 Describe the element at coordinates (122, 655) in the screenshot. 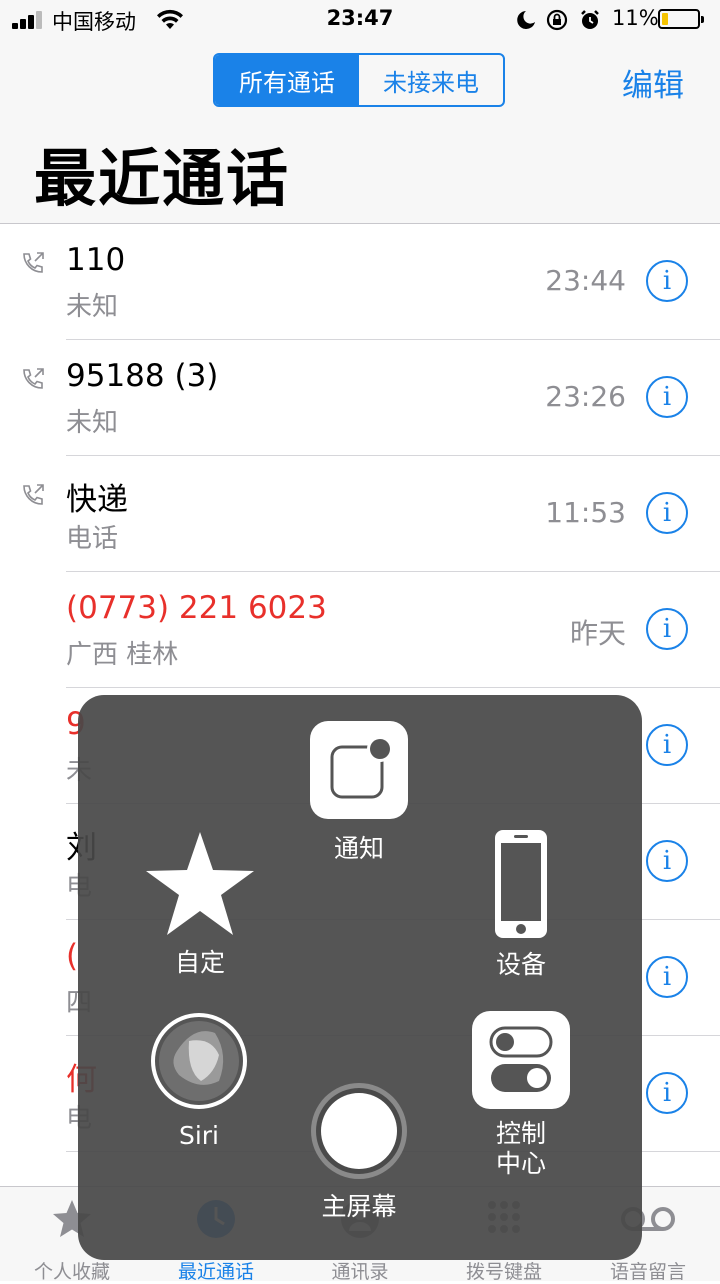

I see `caller-subtitle: 广西 桂林` at that location.